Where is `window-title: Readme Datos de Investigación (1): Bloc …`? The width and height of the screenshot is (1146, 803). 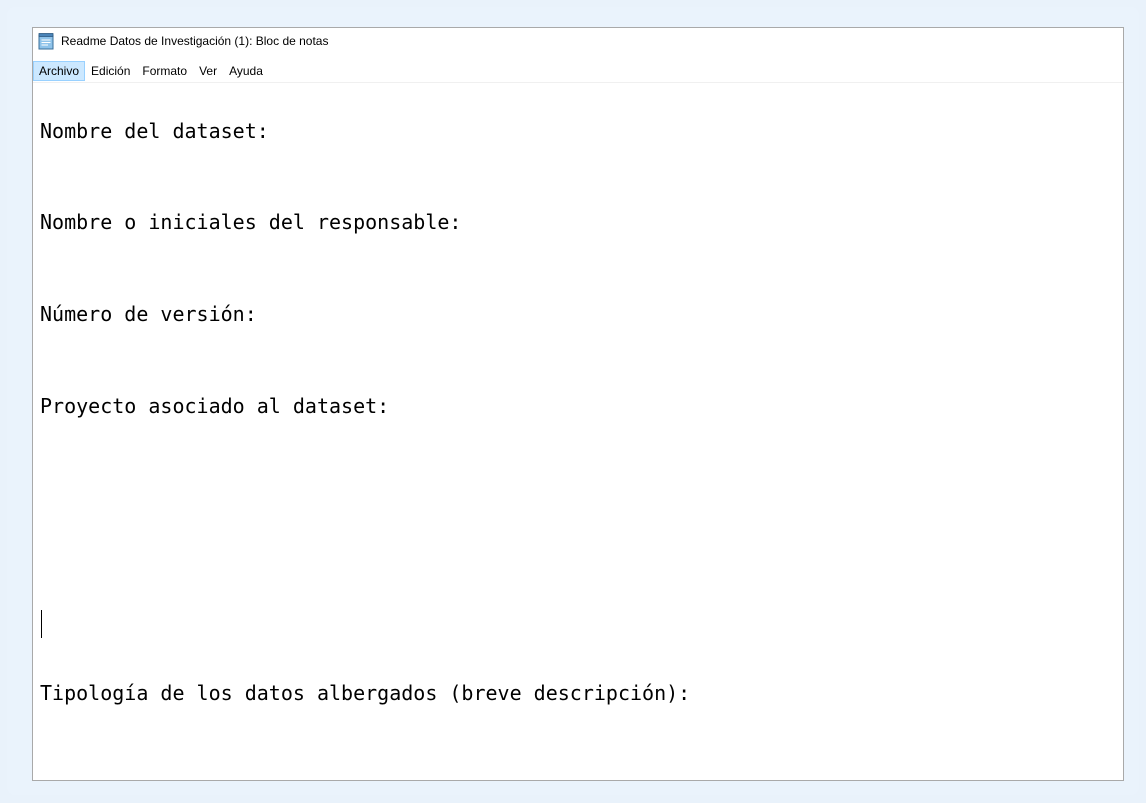 window-title: Readme Datos de Investigación (1): Bloc … is located at coordinates (195, 41).